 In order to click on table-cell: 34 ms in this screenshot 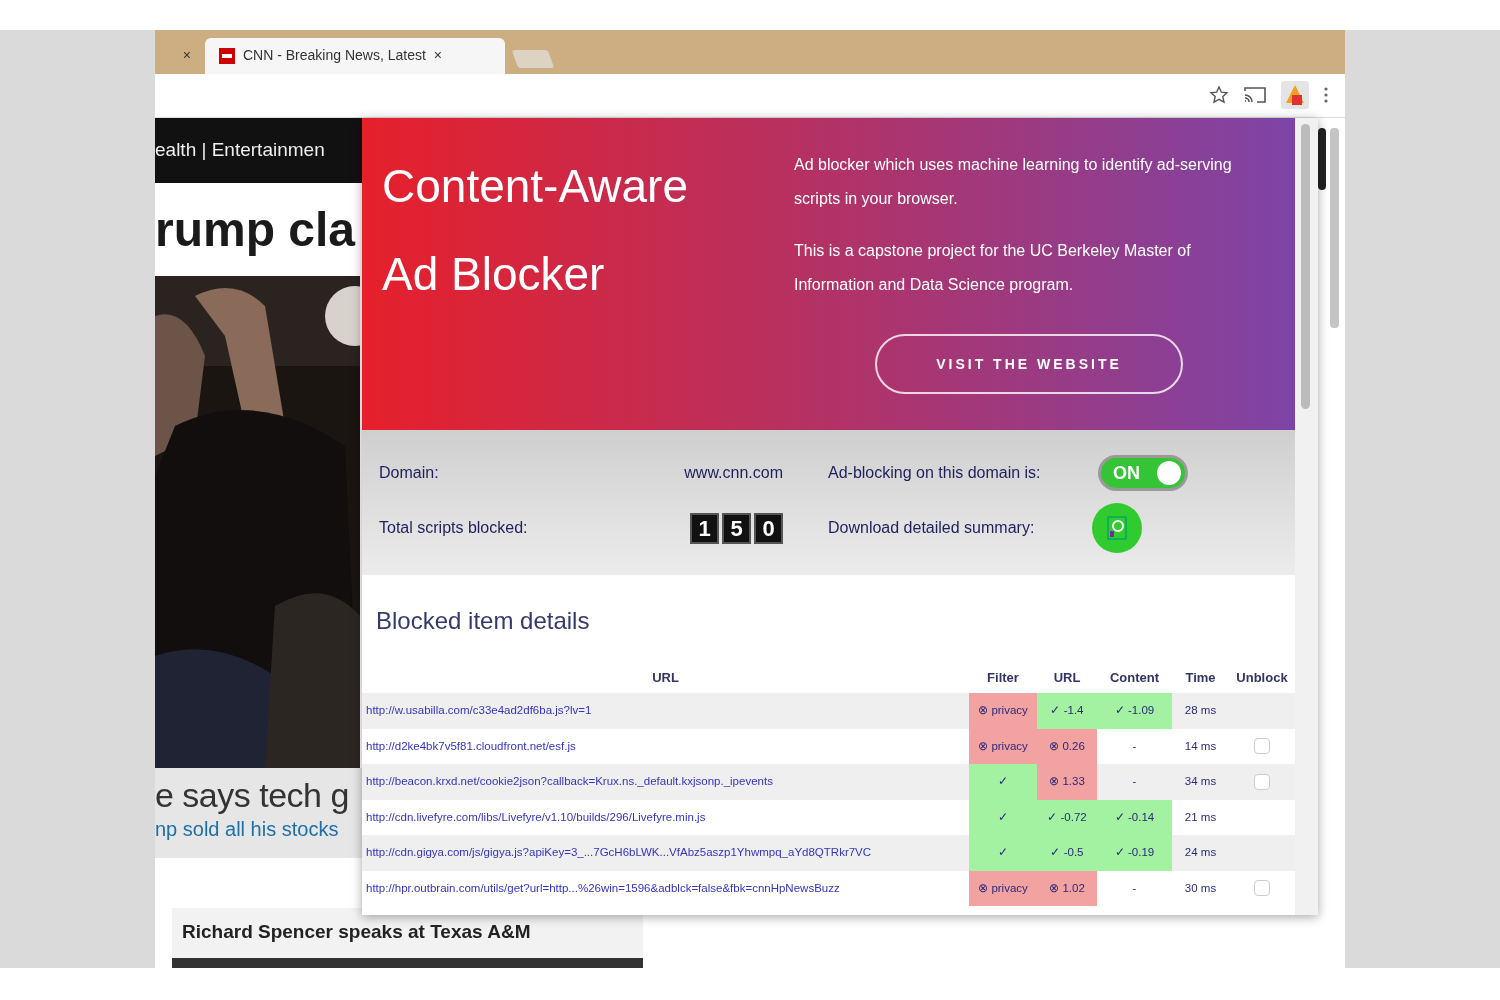, I will do `click(1200, 782)`.